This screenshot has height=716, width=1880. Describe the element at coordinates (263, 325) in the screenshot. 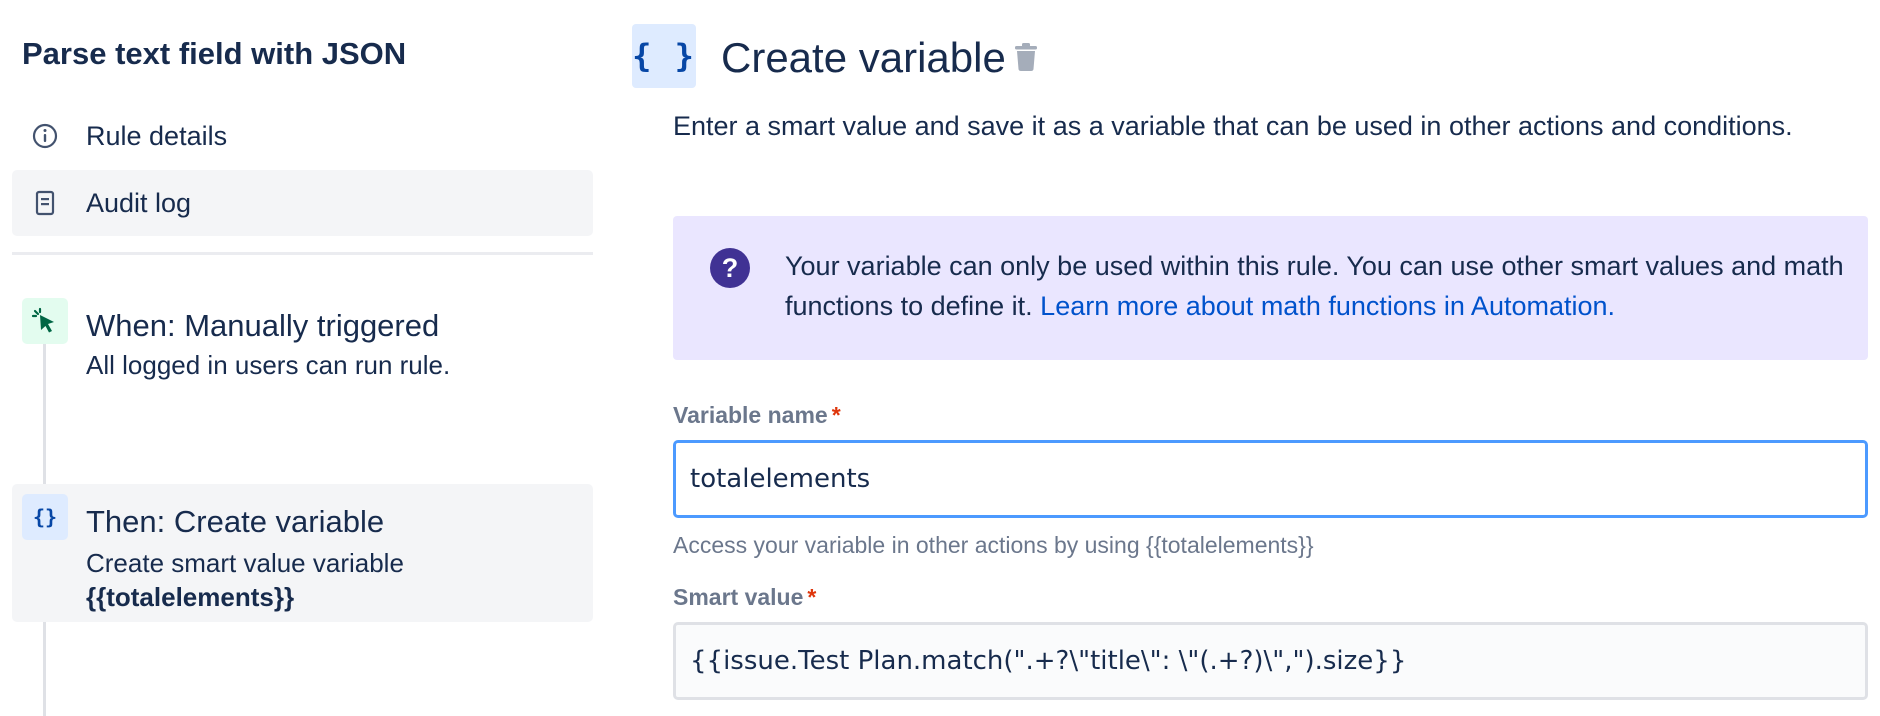

I see `step-title: When: Manually triggered` at that location.